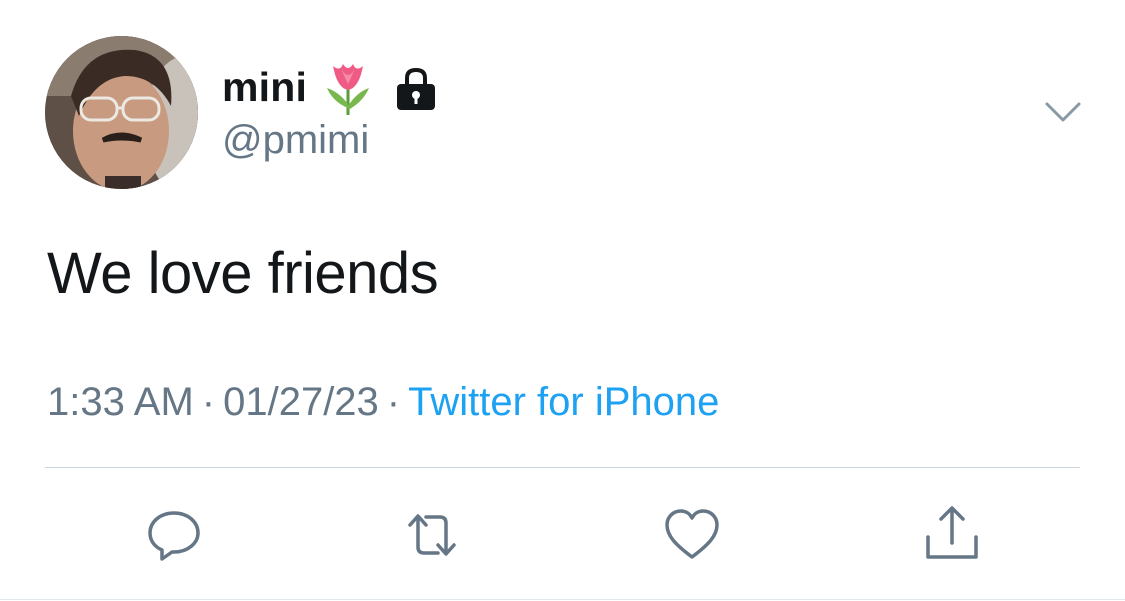  What do you see at coordinates (243, 273) in the screenshot?
I see `tweet-text: We love friends` at bounding box center [243, 273].